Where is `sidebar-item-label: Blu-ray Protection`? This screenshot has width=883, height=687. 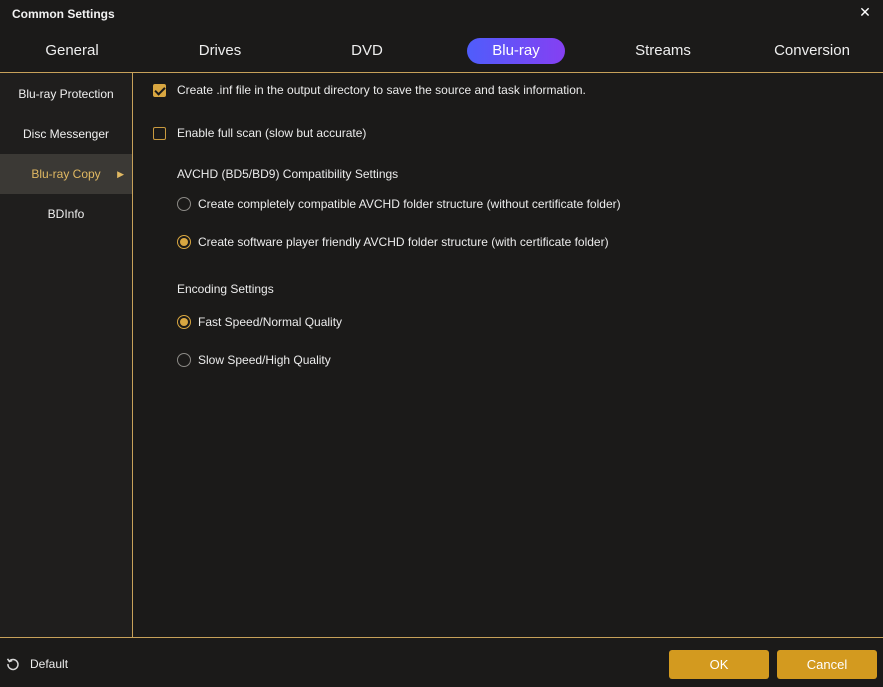 sidebar-item-label: Blu-ray Protection is located at coordinates (66, 94).